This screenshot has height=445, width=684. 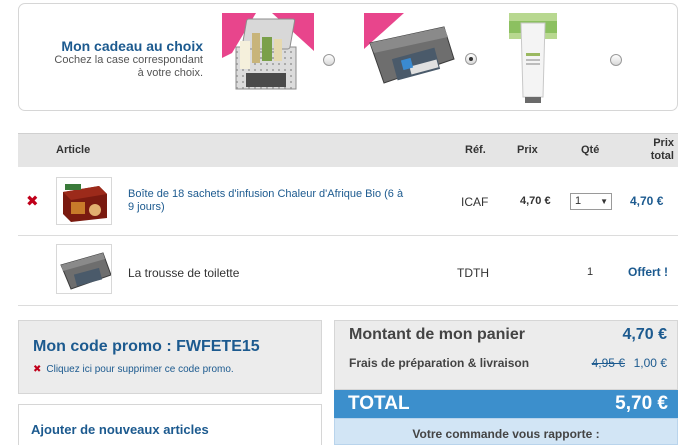 I want to click on remove-icon: ✖, so click(x=37, y=369).